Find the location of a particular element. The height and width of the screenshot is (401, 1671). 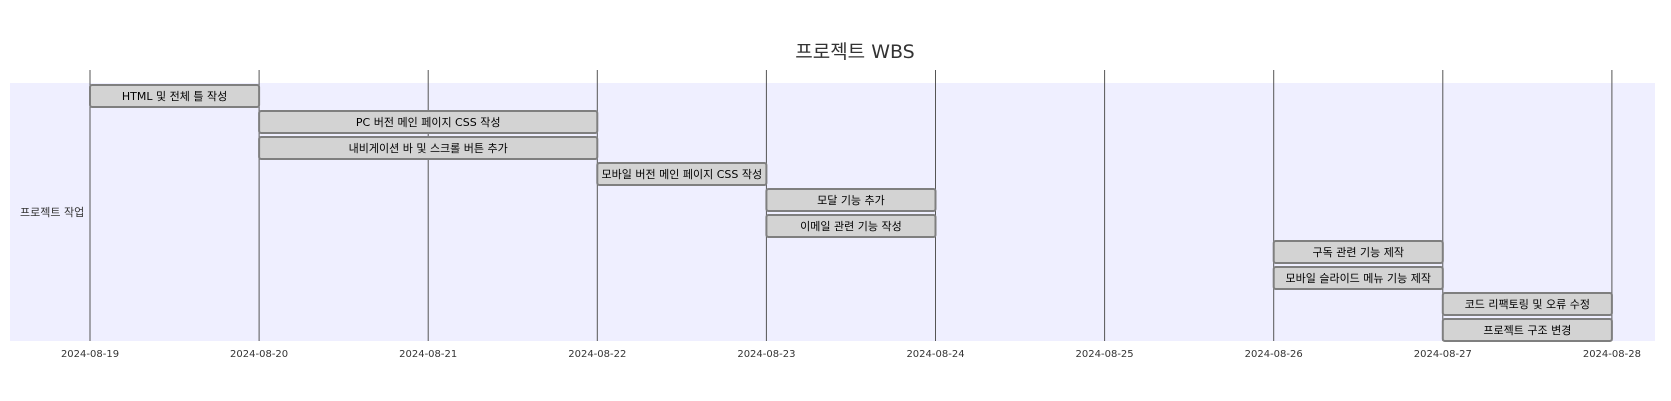

task: PC 버전 메인 페이지 CSS 작성 is located at coordinates (428, 122).